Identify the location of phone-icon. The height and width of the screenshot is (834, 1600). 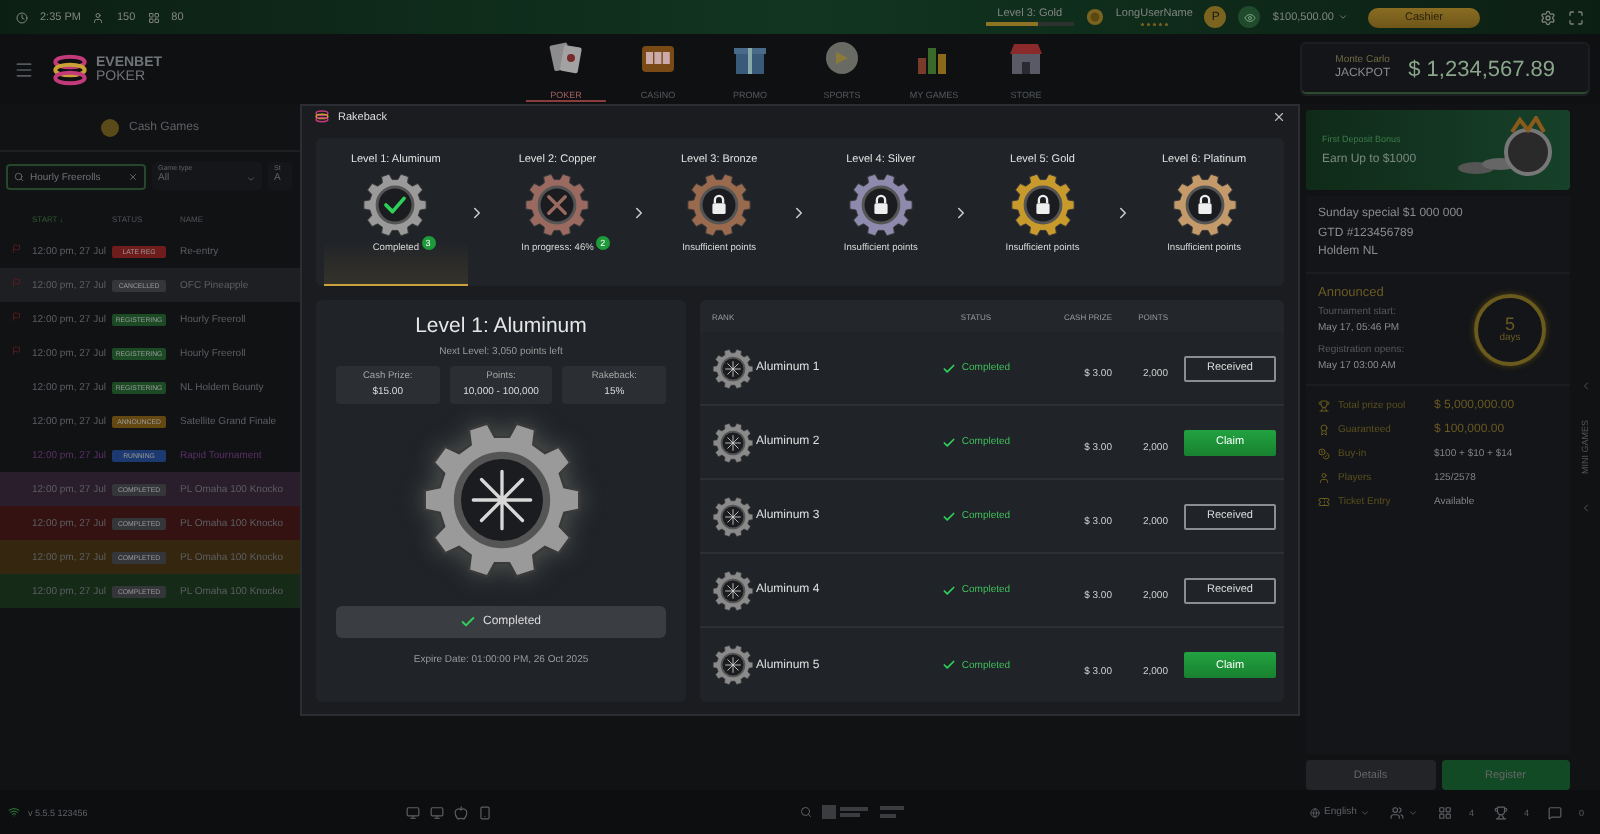
(484, 812).